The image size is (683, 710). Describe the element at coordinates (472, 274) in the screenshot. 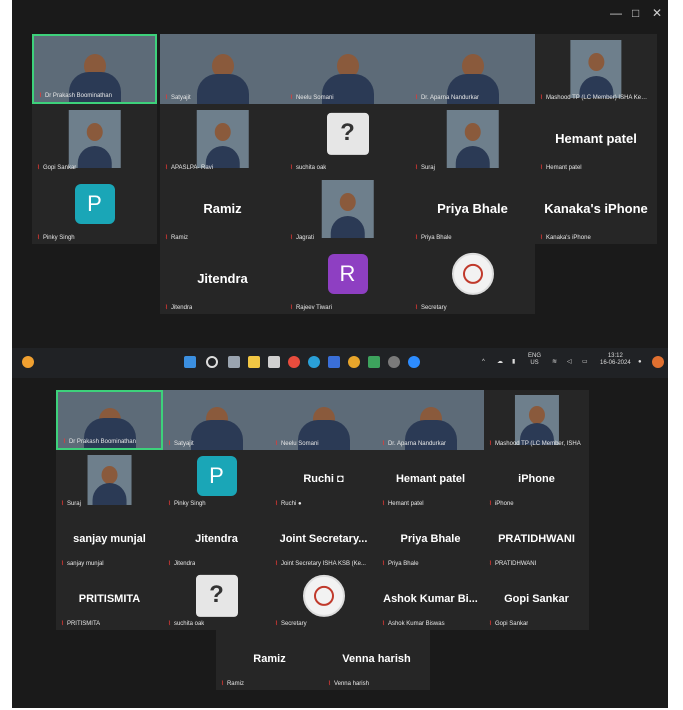

I see `logo-ring` at that location.